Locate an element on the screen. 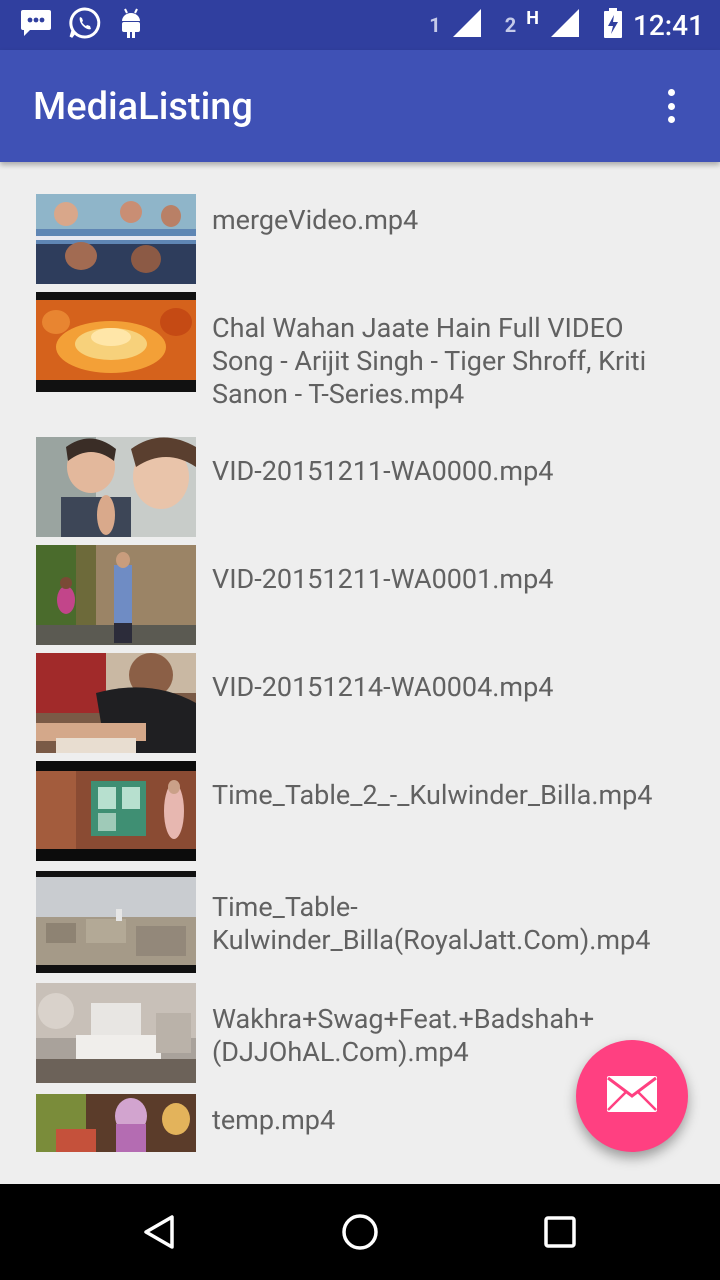 Image resolution: width=720 pixels, height=1280 pixels. mail-icon is located at coordinates (632, 1096).